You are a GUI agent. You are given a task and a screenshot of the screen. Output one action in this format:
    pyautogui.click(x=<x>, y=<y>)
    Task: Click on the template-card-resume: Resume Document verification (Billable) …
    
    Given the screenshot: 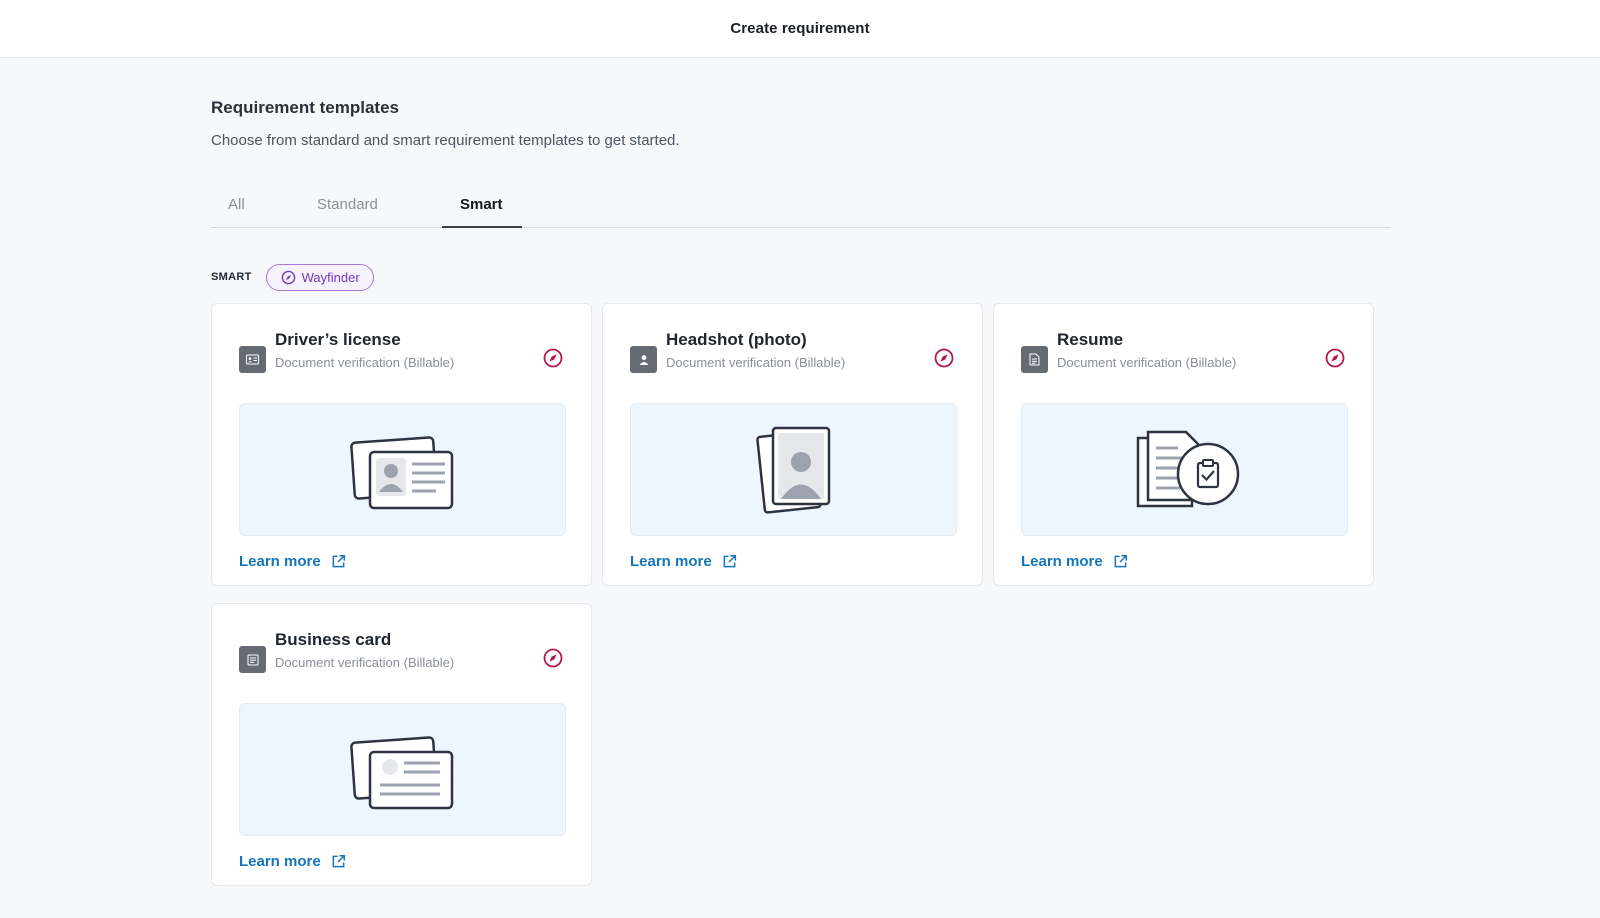 What is the action you would take?
    pyautogui.click(x=1183, y=444)
    